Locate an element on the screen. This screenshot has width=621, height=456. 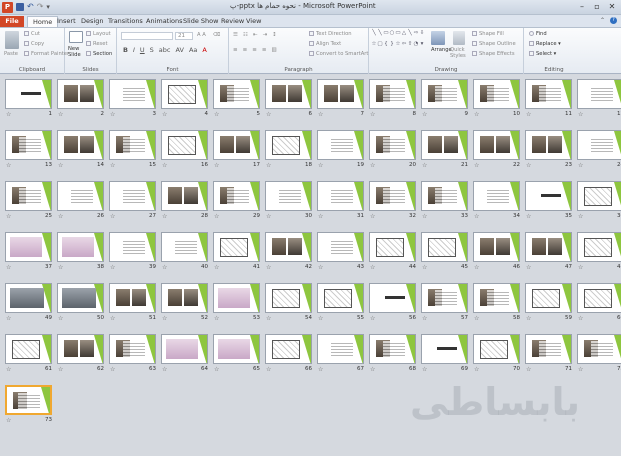
slide-thumbnail-cell: ☆ 25 is located at coordinates (28, 201).